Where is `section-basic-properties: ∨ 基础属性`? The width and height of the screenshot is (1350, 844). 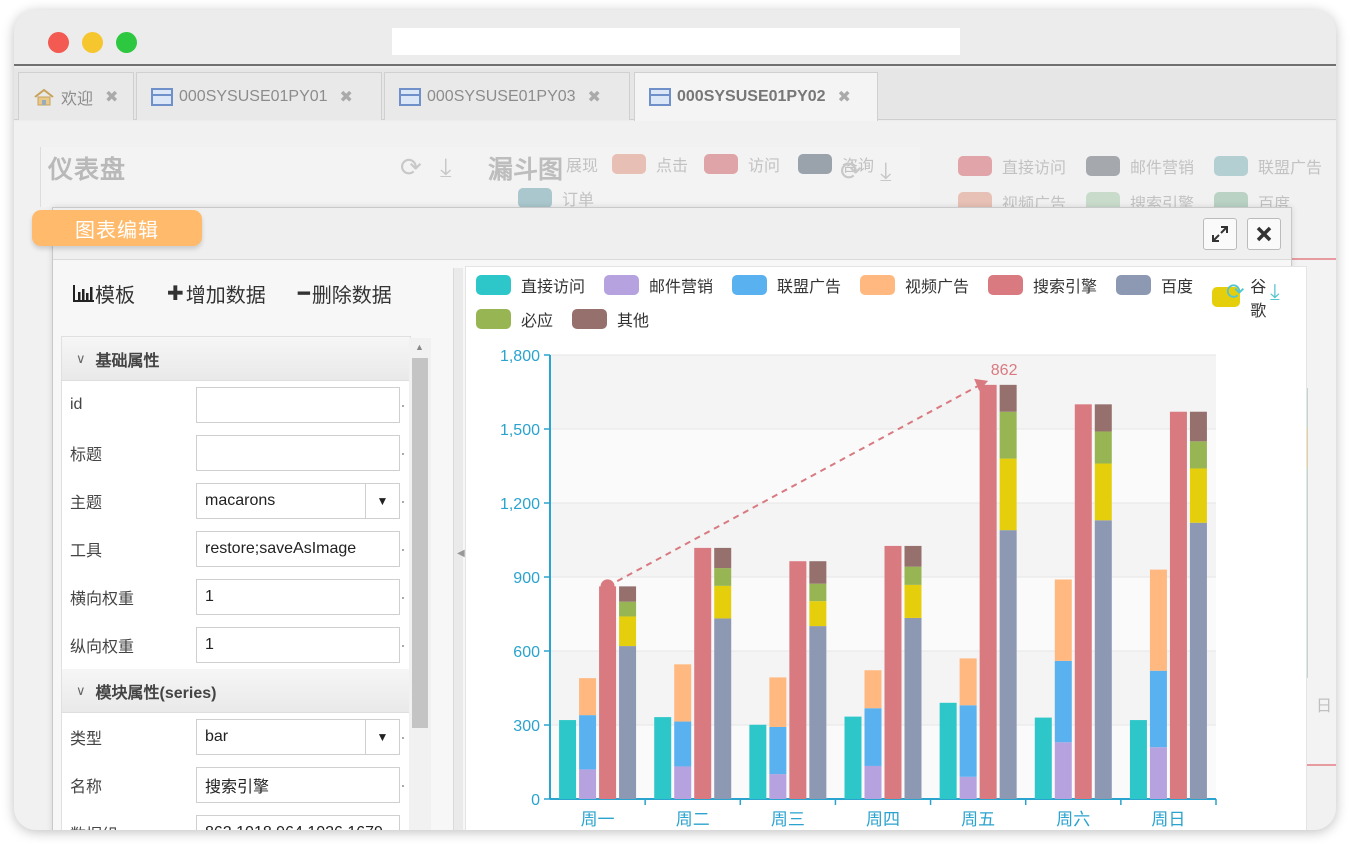
section-basic-properties: ∨ 基础属性 is located at coordinates (236, 359).